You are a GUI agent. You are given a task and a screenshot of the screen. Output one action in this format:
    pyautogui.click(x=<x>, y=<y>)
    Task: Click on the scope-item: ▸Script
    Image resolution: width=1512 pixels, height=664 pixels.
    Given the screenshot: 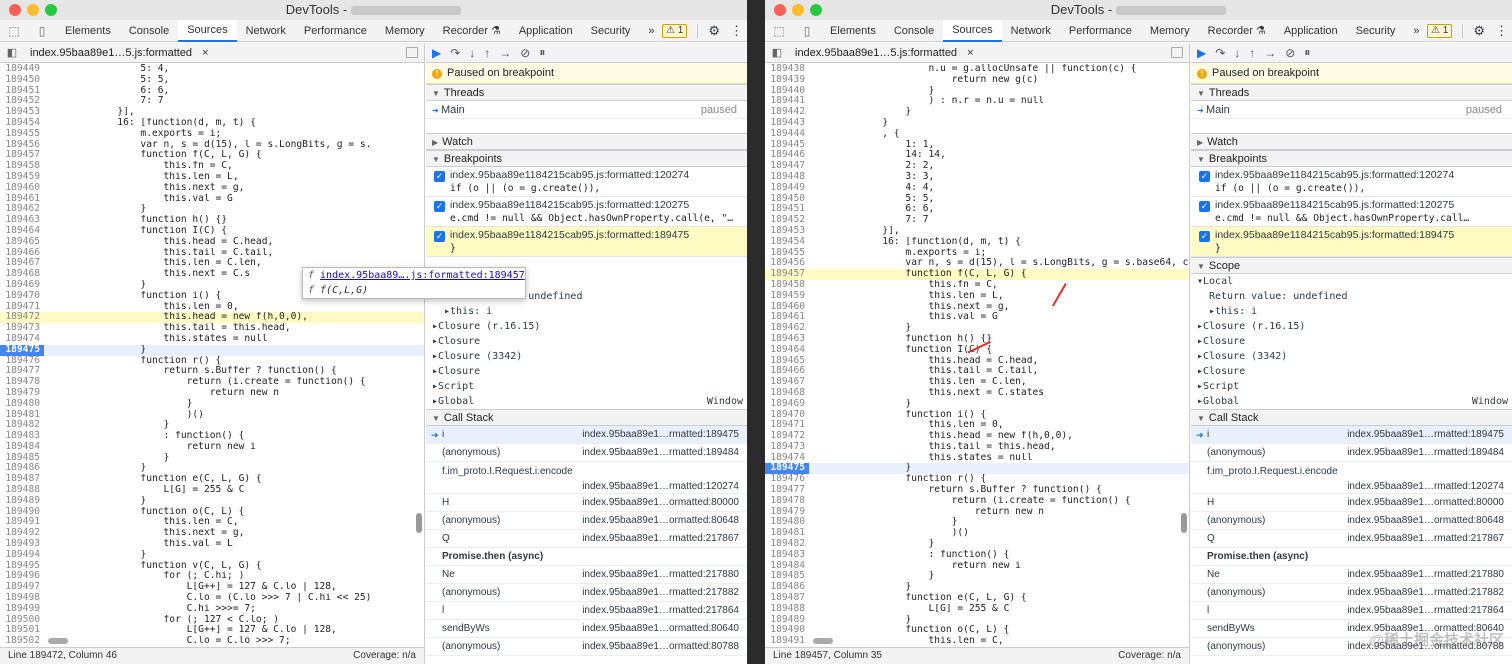 What is the action you would take?
    pyautogui.click(x=586, y=386)
    